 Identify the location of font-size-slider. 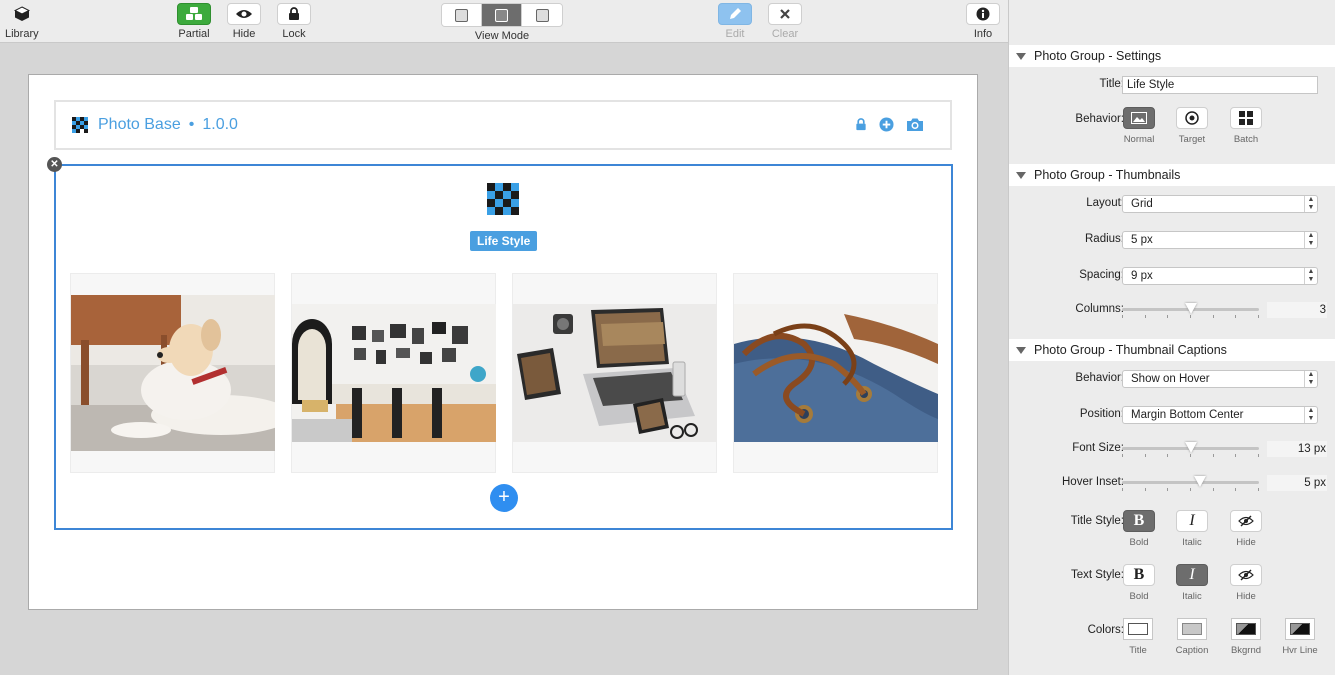
(1190, 449).